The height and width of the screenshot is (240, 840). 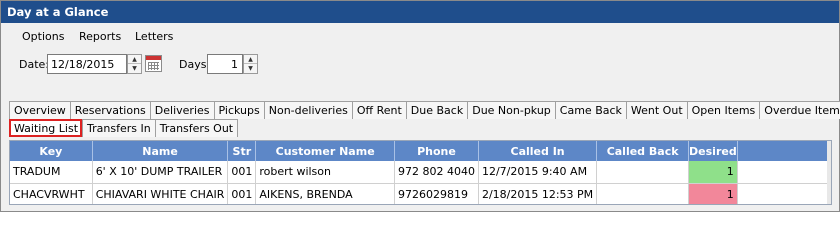 I want to click on date-field, so click(x=87, y=64).